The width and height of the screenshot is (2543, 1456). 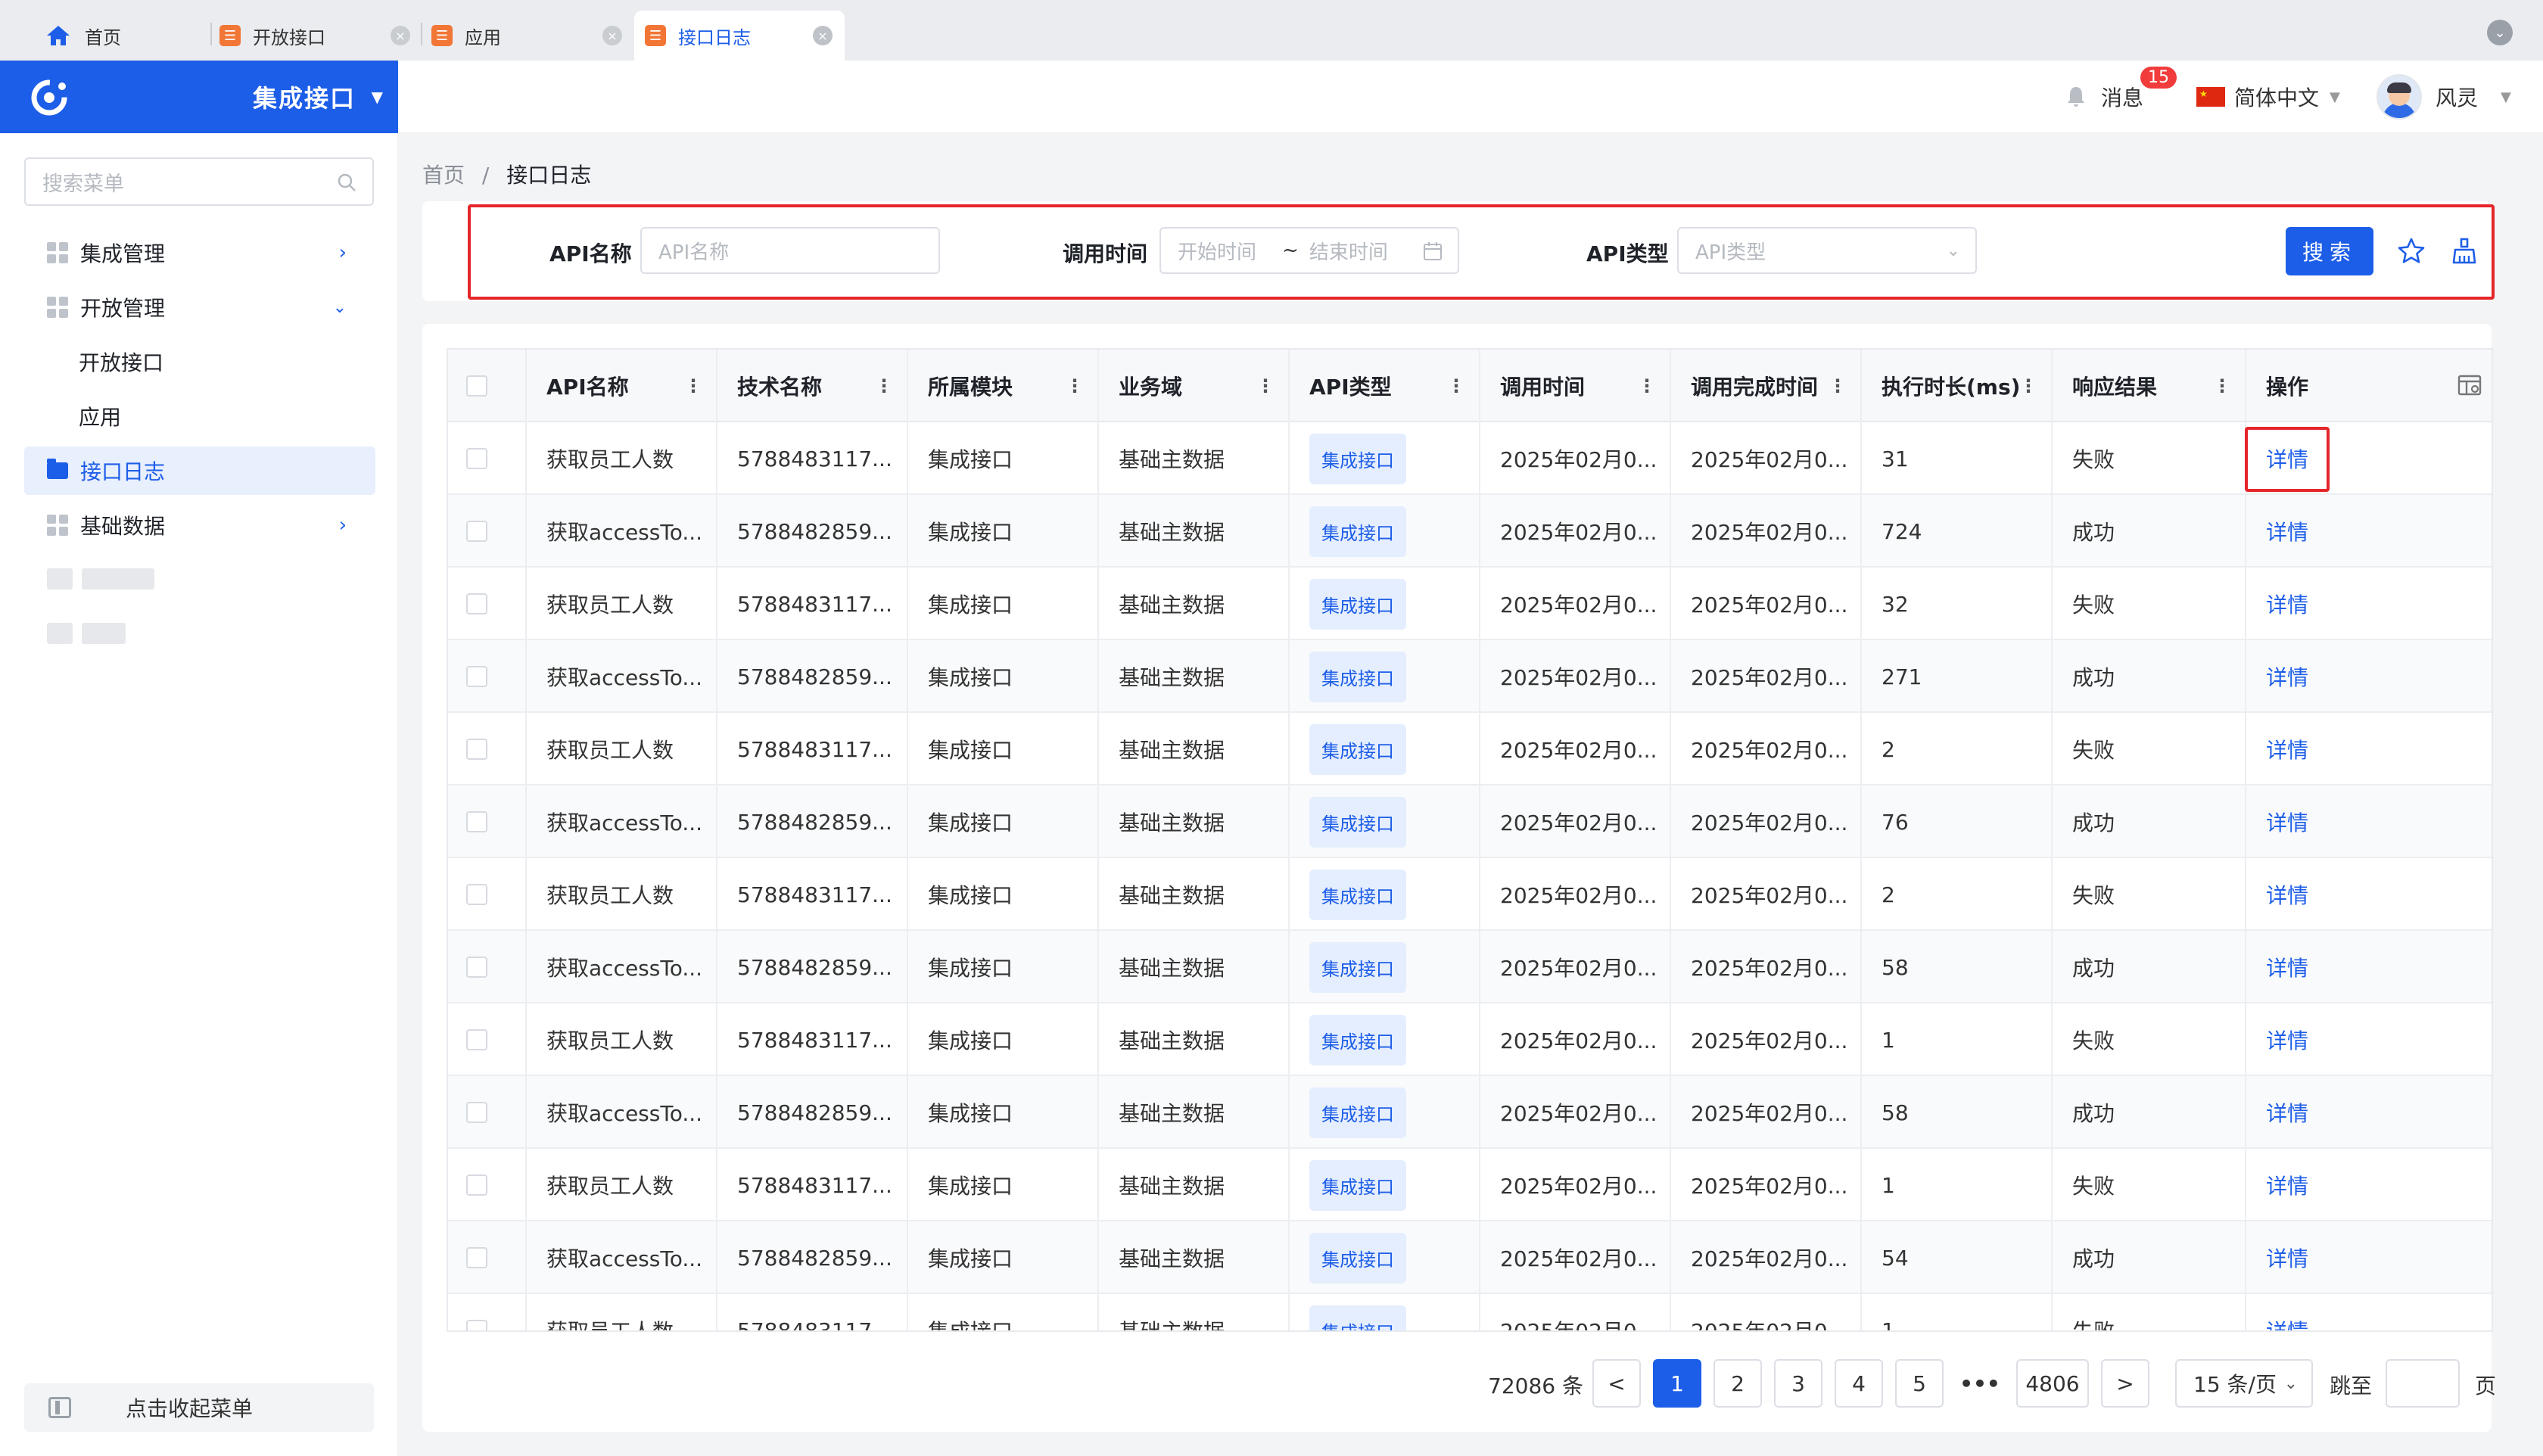 I want to click on tab-api-log: ☰ 接口日志 ×, so click(x=739, y=36).